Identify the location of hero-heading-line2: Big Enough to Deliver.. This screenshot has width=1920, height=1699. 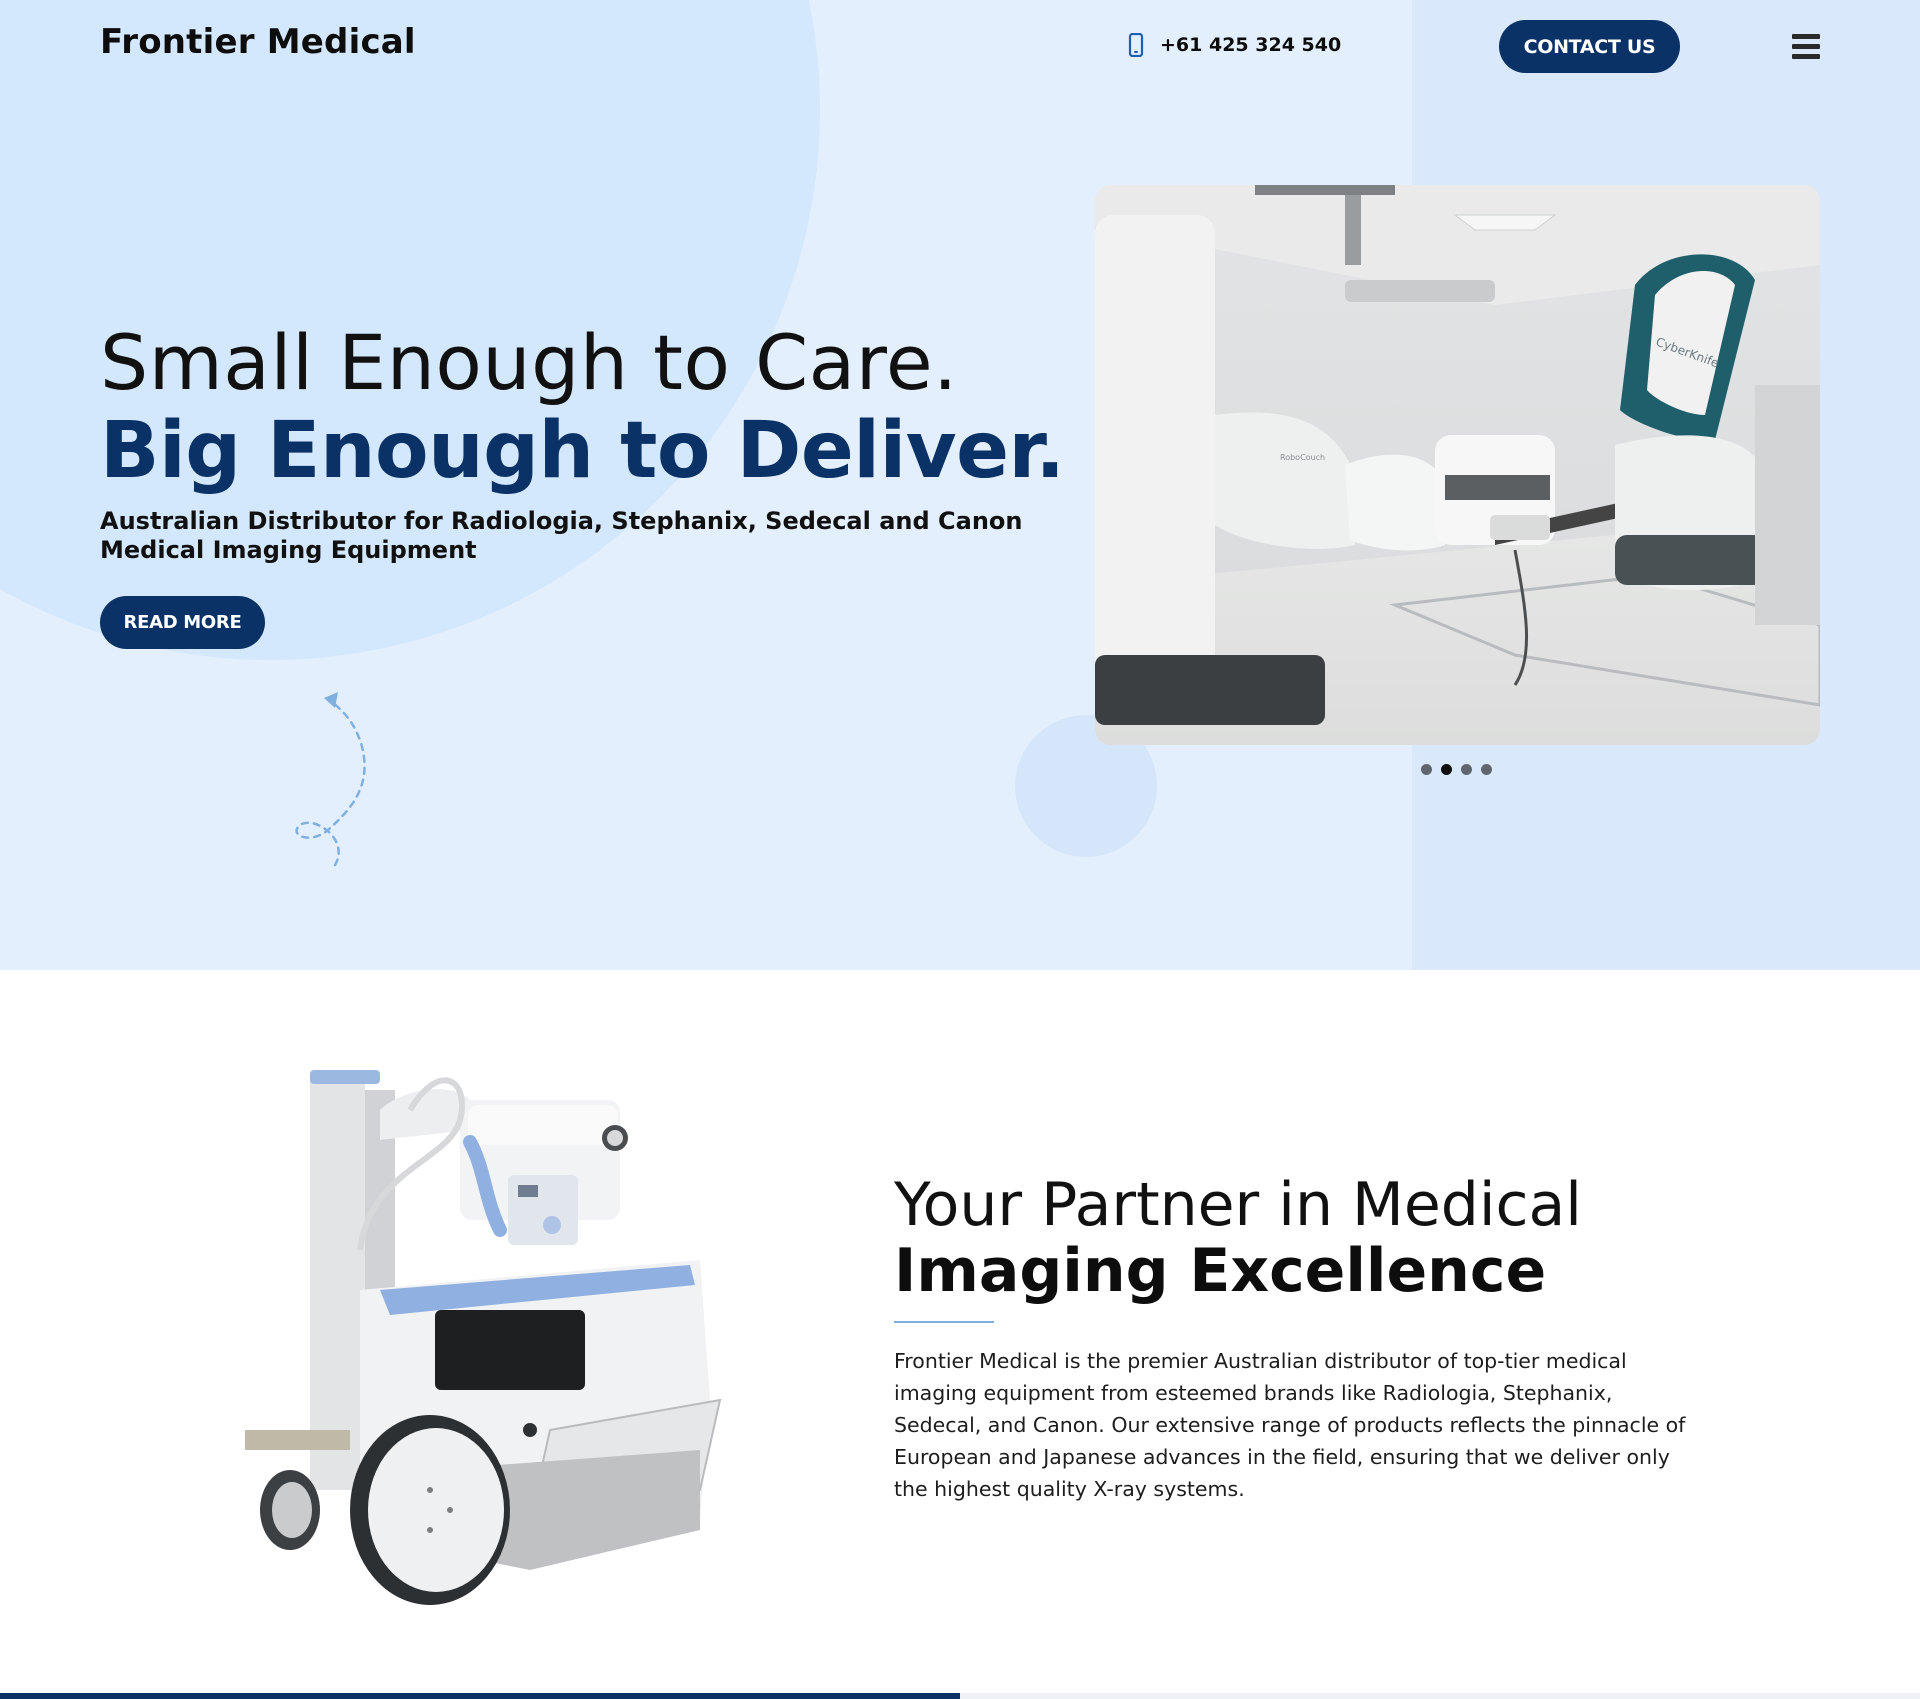
(582, 451).